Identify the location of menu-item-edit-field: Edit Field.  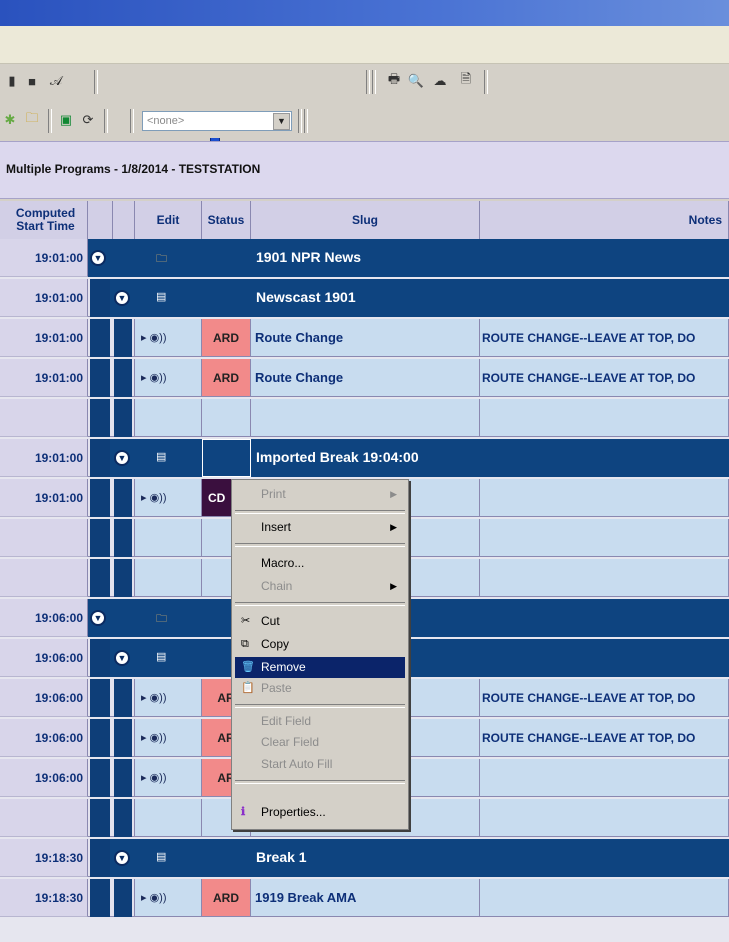
(320, 721).